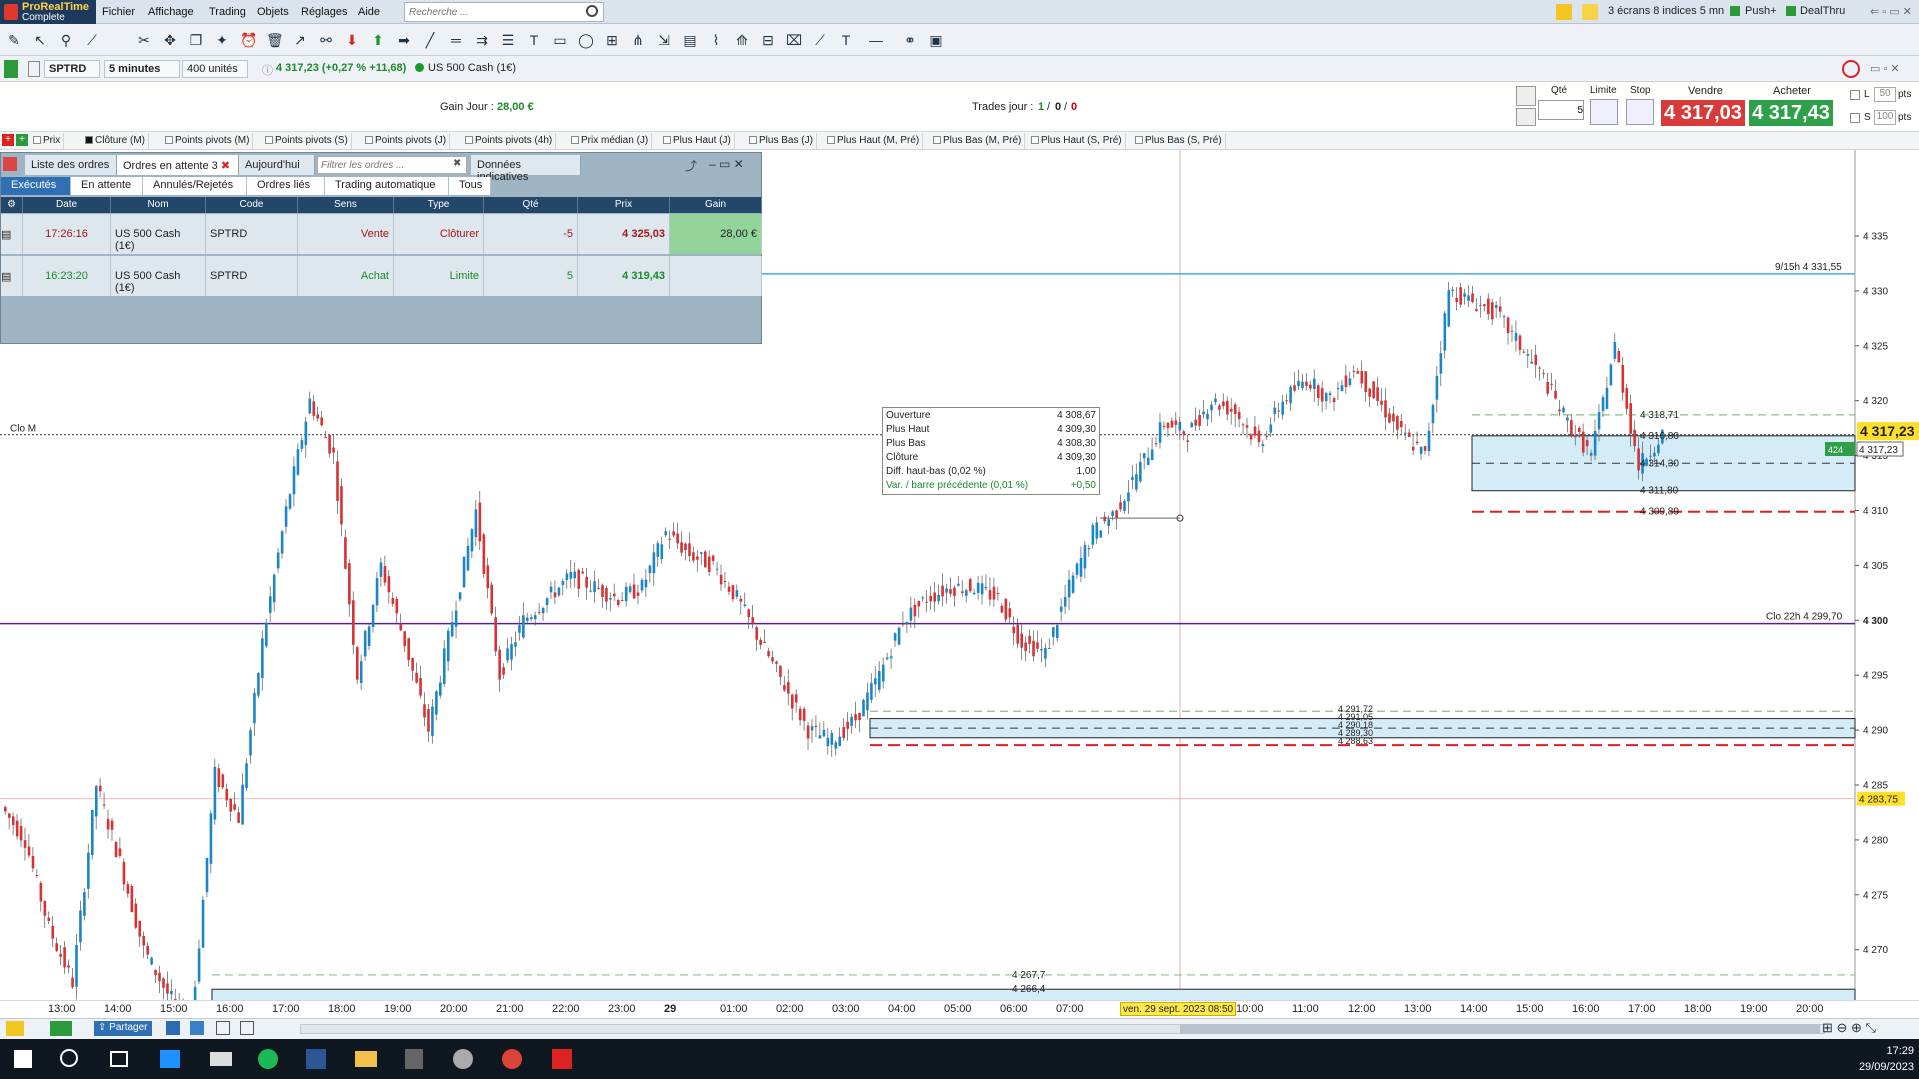 The width and height of the screenshot is (1919, 1079). Describe the element at coordinates (316, 1059) in the screenshot. I see `word-icon` at that location.